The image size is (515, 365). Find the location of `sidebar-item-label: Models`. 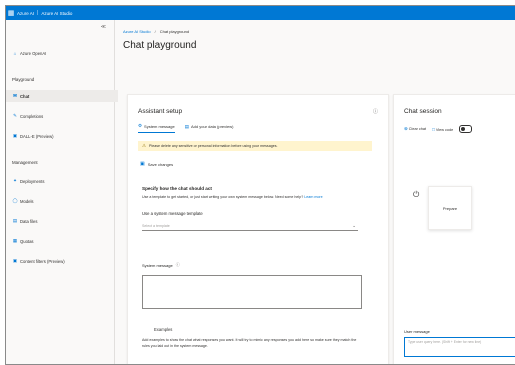

sidebar-item-label: Models is located at coordinates (27, 201).